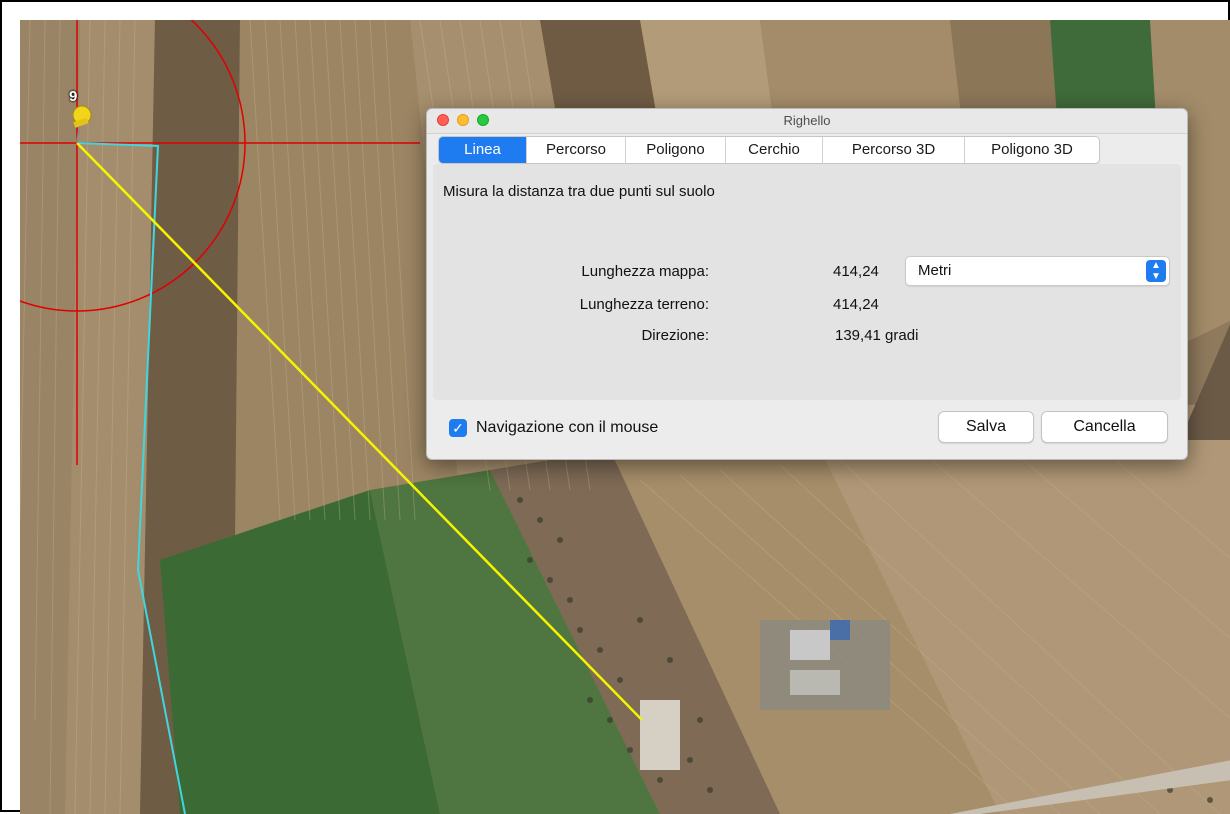  I want to click on direction-value: 139,41 gradi, so click(877, 335).